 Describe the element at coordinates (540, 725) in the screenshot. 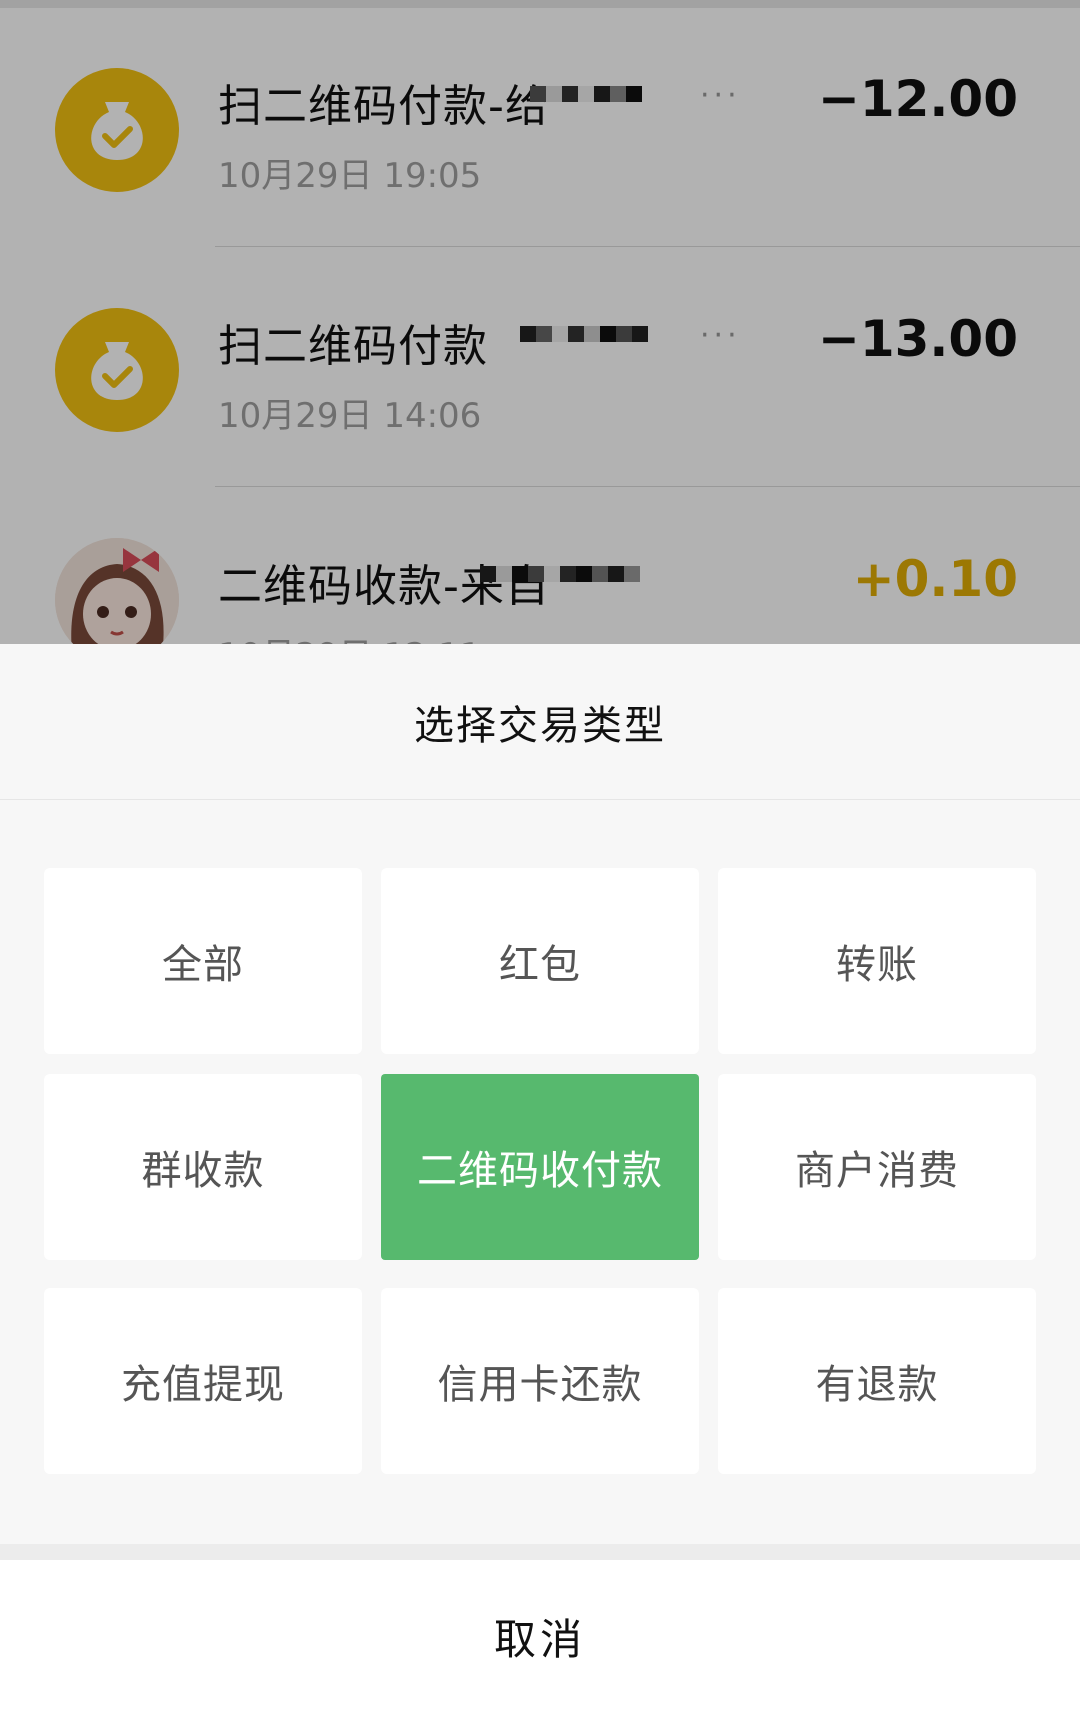

I see `sheet-title: 选择交易类型` at that location.